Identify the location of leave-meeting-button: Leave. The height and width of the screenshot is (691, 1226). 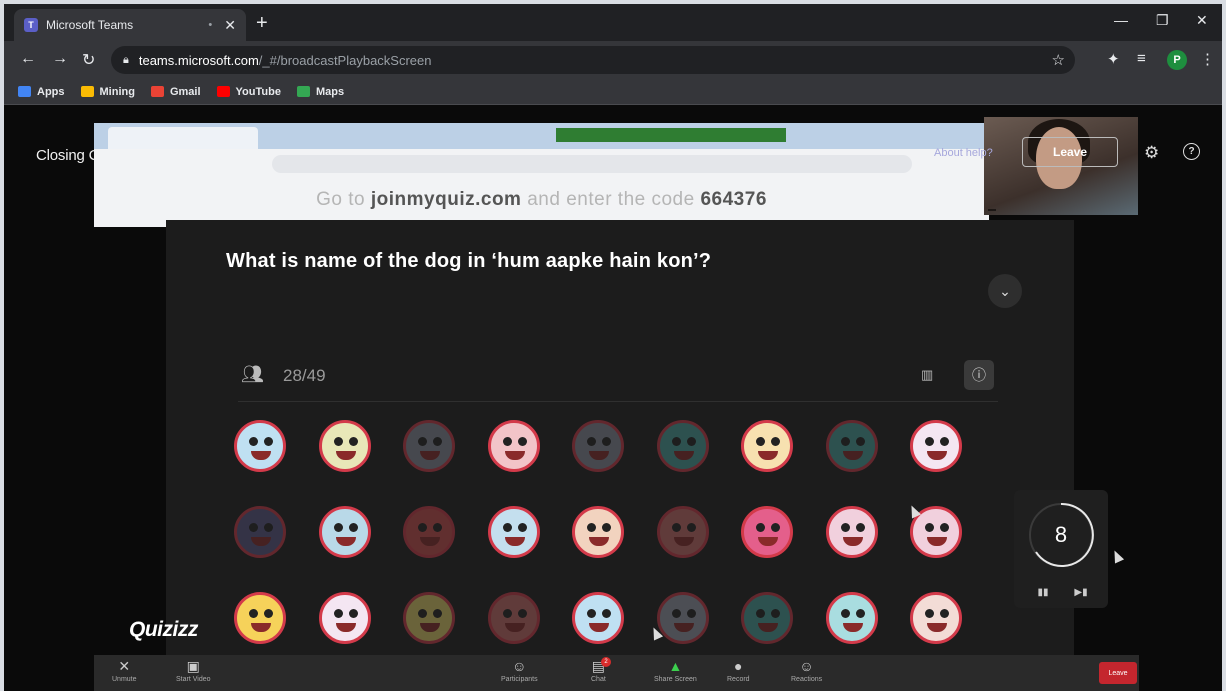
(1118, 673).